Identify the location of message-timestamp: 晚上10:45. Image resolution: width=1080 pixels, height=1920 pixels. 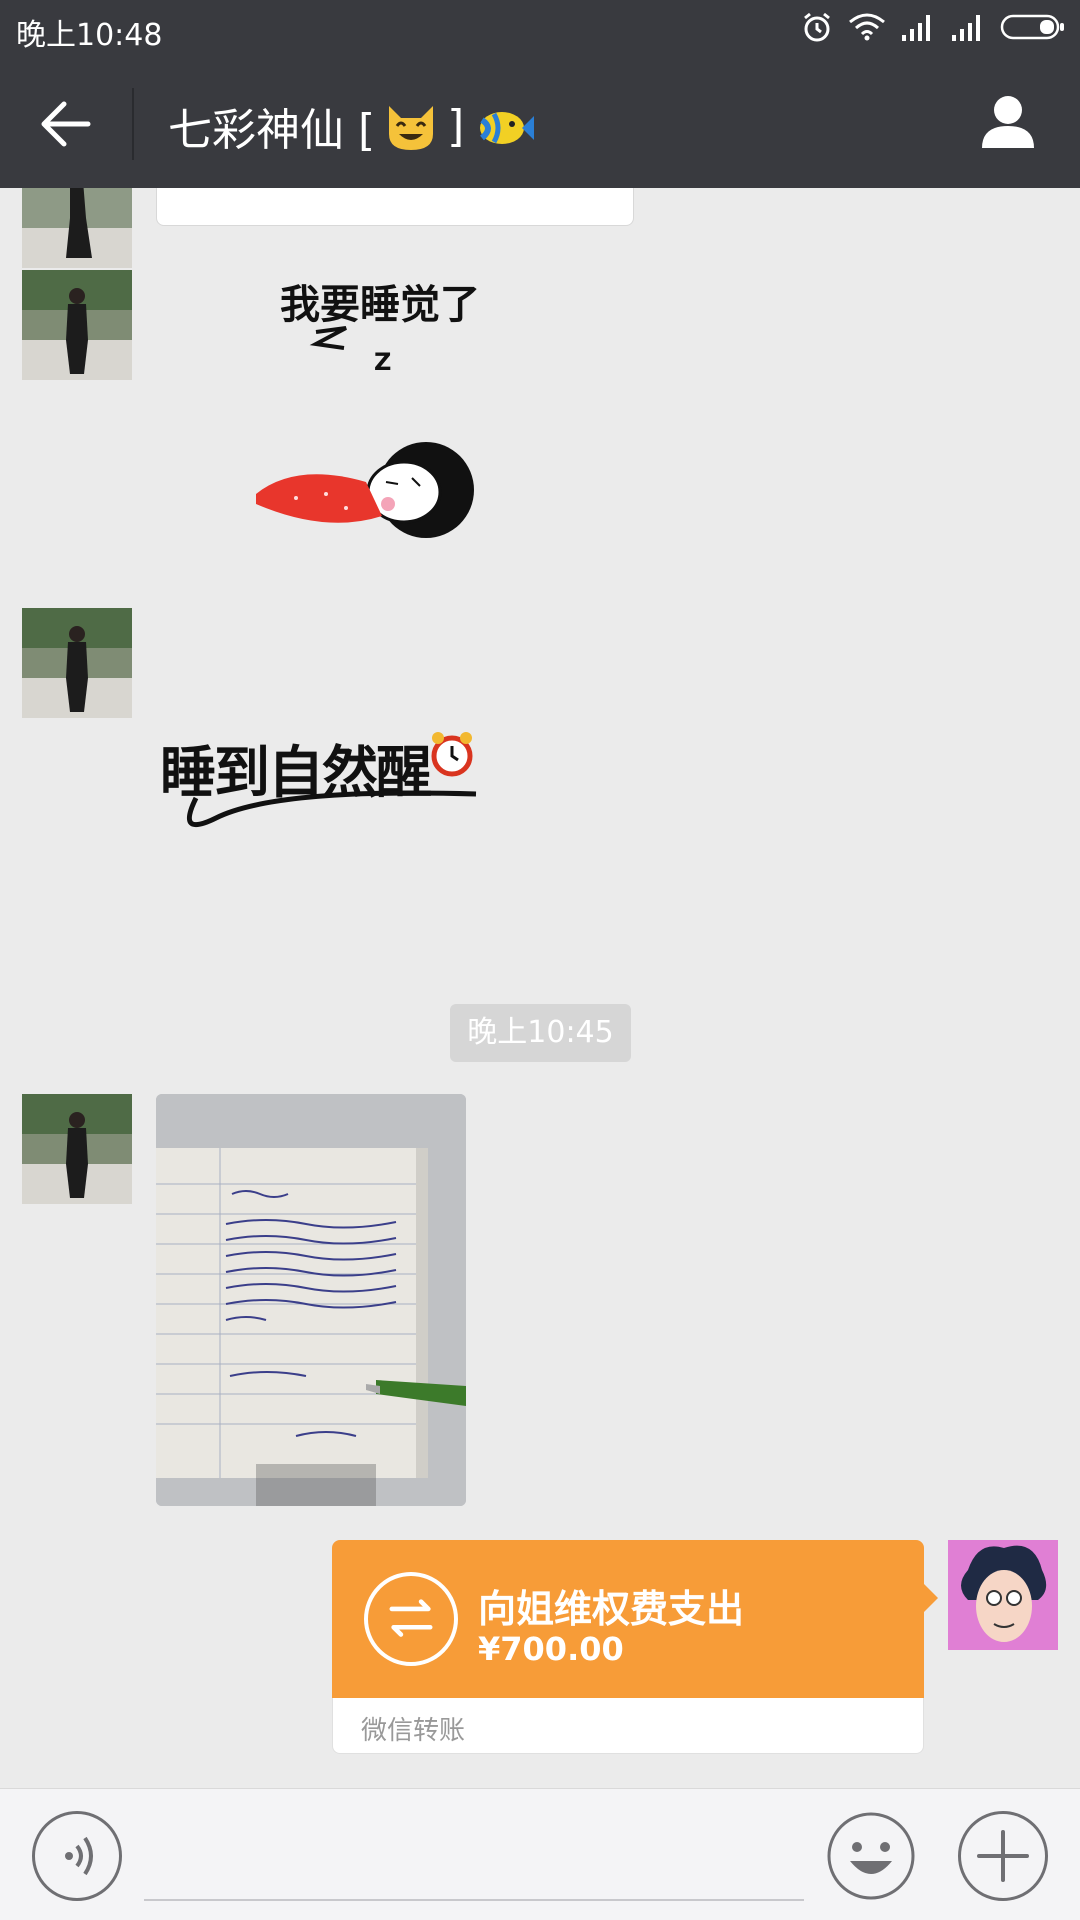
(540, 1033).